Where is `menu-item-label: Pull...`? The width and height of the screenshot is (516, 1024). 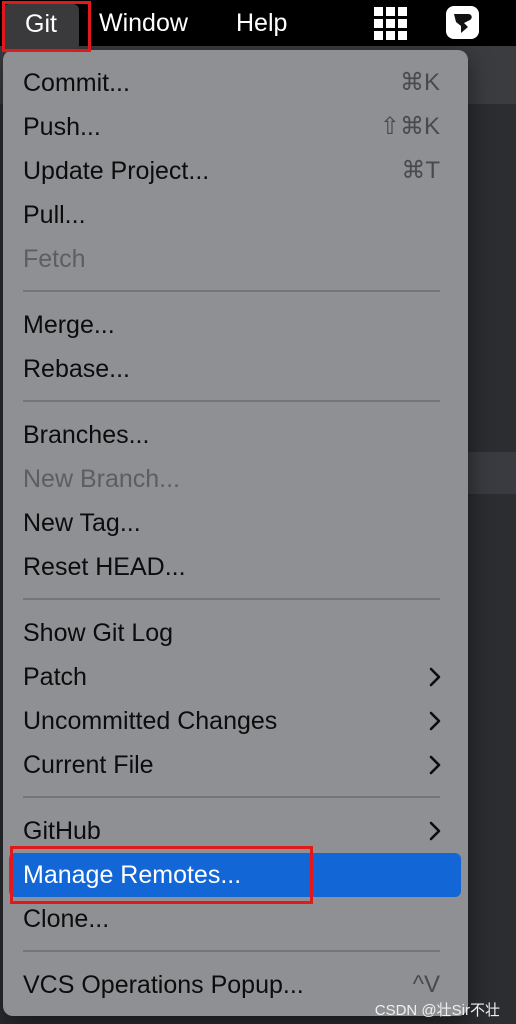
menu-item-label: Pull... is located at coordinates (54, 215).